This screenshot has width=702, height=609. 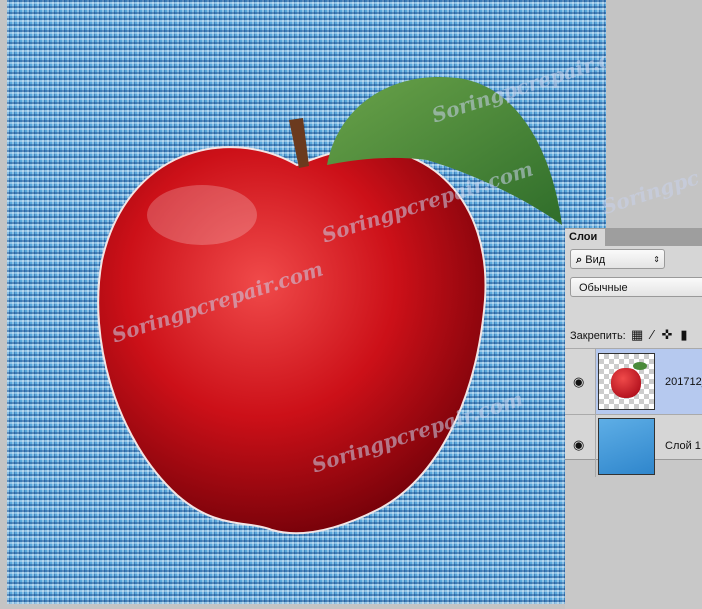 I want to click on tab-layers: Слои, so click(x=585, y=237).